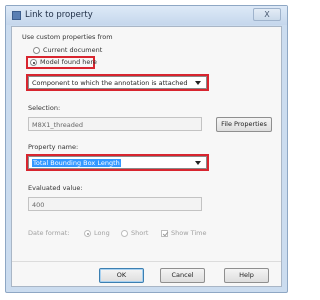 The width and height of the screenshot is (320, 300). I want to click on close-icon: X, so click(267, 14).